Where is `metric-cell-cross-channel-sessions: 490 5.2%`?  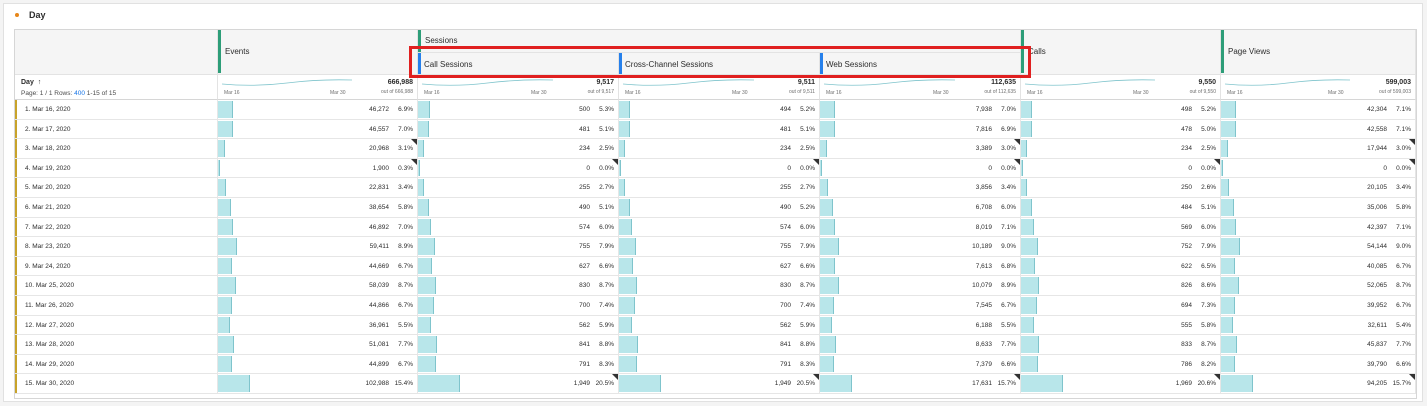
metric-cell-cross-channel-sessions: 490 5.2% is located at coordinates (719, 207).